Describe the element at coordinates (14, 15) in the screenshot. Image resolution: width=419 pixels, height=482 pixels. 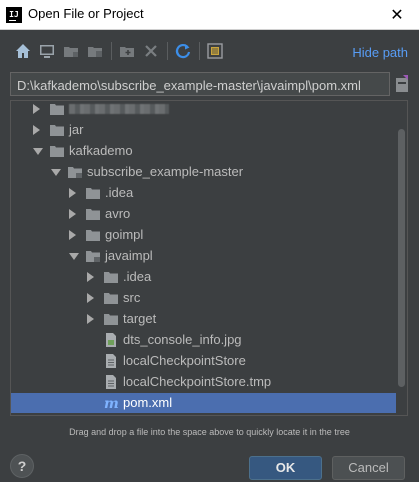
I see `intellij-app-icon: IJ` at that location.